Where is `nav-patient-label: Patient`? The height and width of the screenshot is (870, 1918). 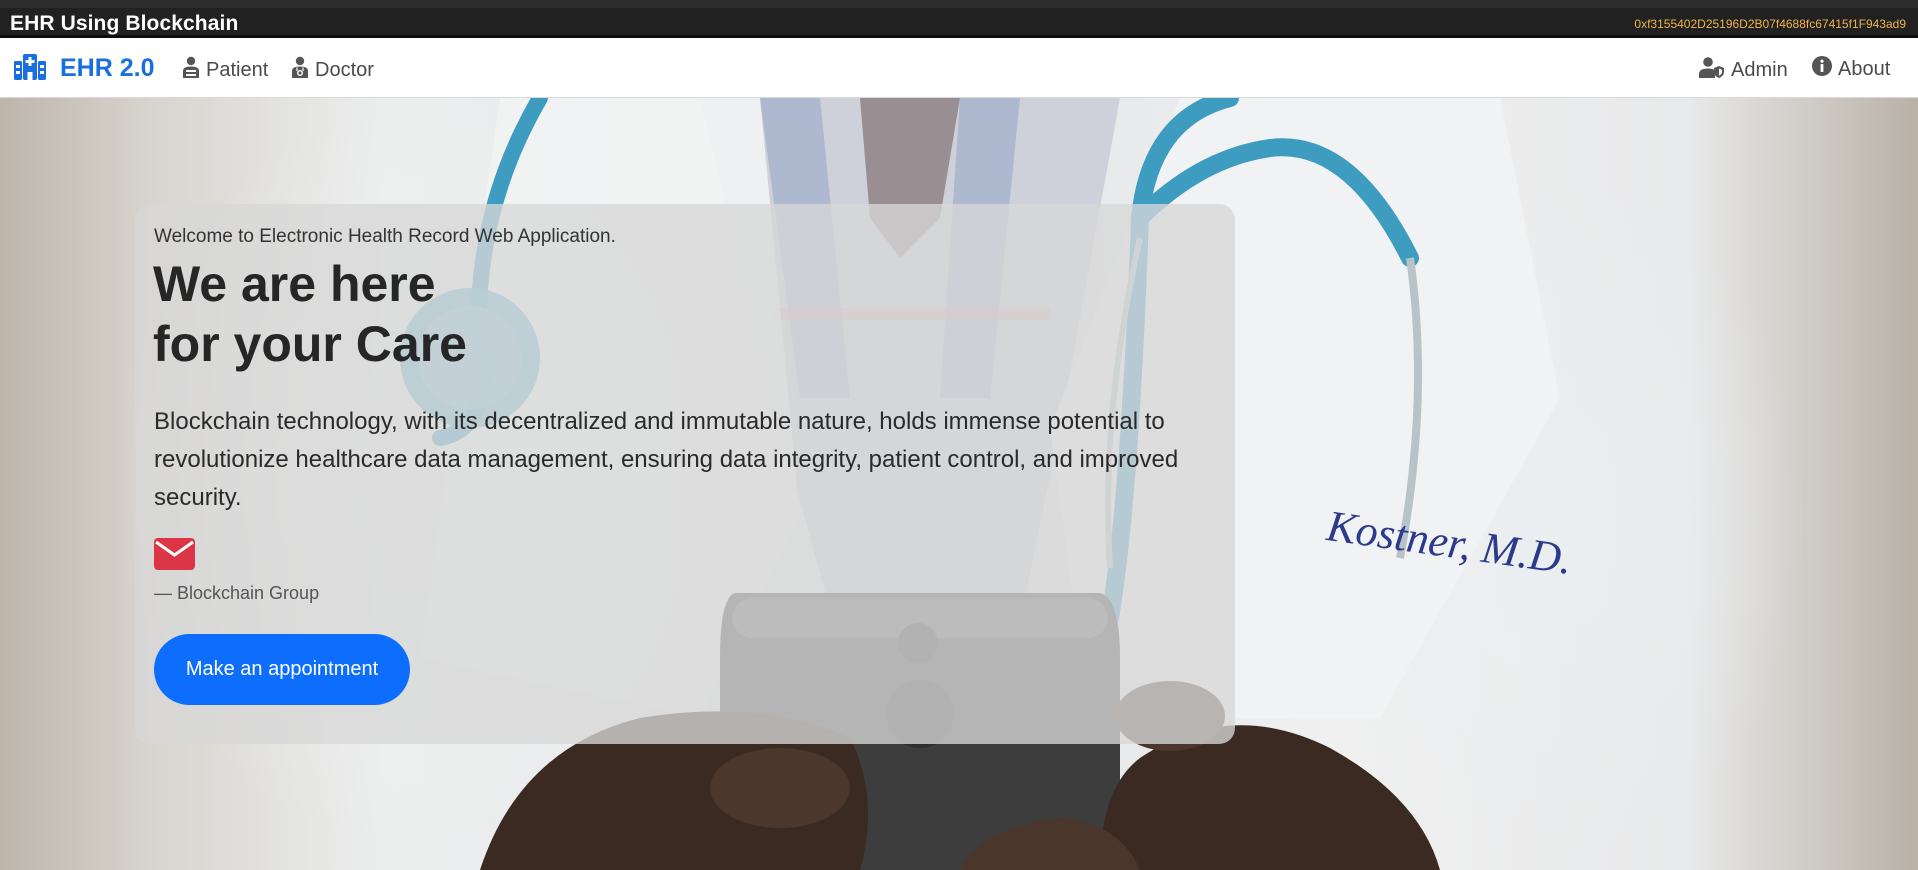 nav-patient-label: Patient is located at coordinates (237, 69).